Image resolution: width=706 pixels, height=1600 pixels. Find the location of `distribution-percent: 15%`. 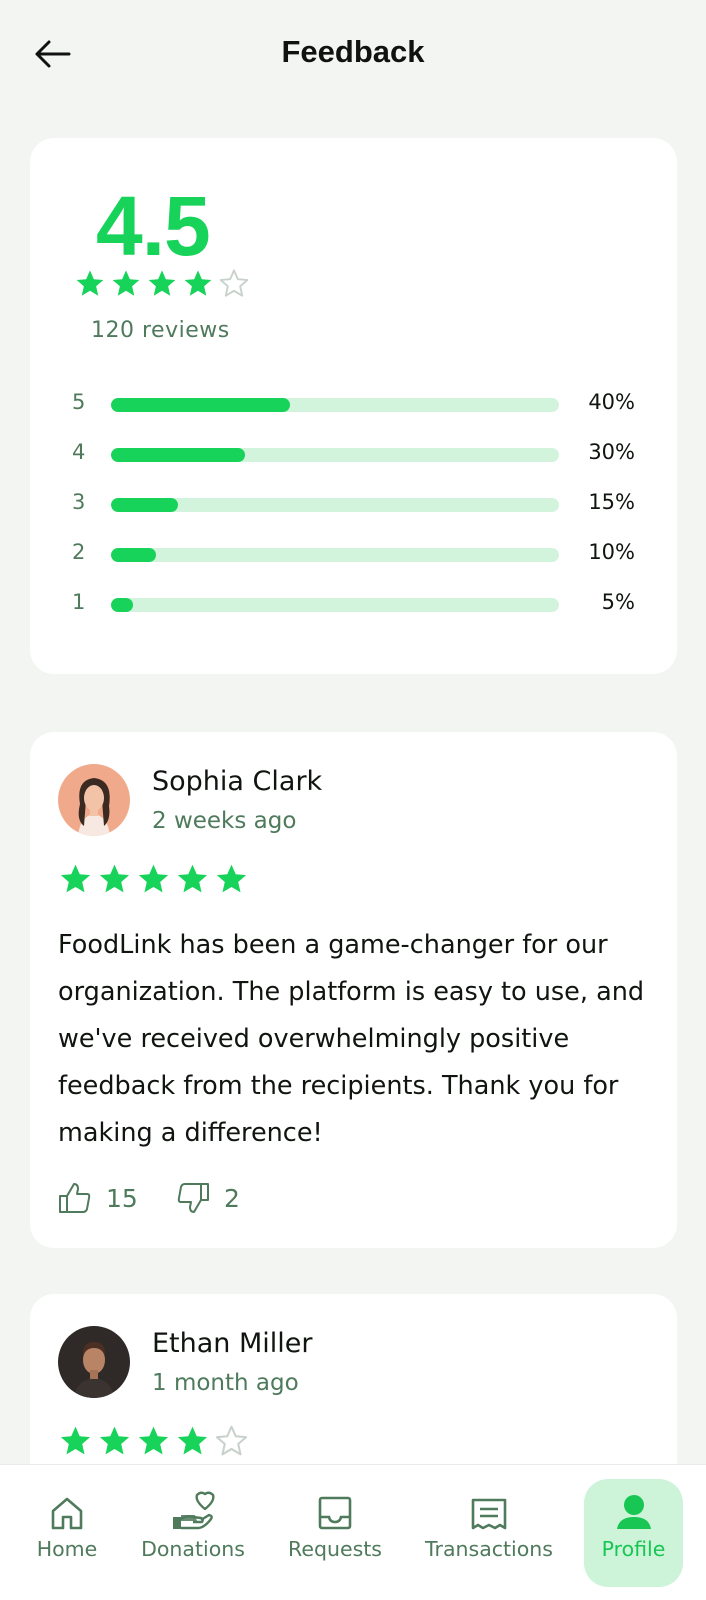

distribution-percent: 15% is located at coordinates (611, 502).